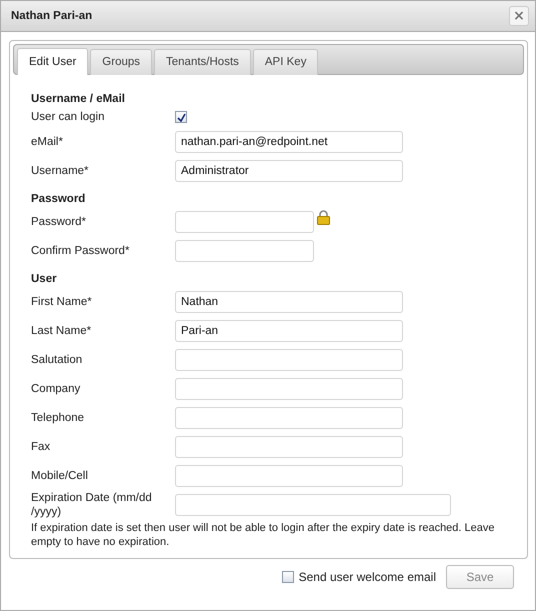 This screenshot has width=536, height=611. What do you see at coordinates (68, 117) in the screenshot?
I see `field-label: User can login` at bounding box center [68, 117].